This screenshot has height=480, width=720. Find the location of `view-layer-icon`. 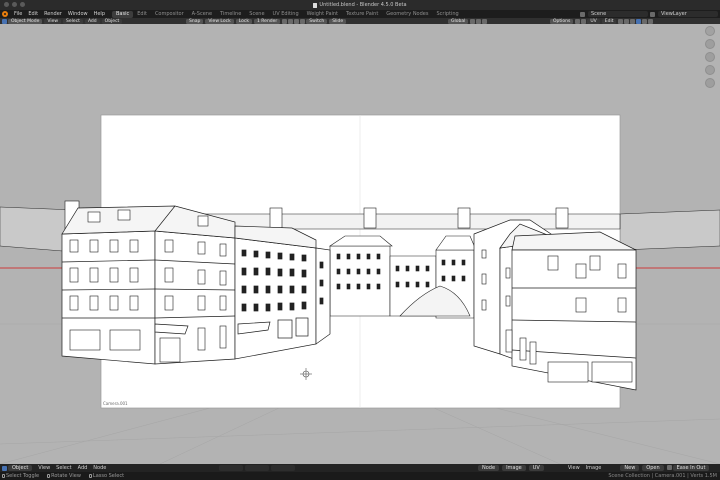

view-layer-icon is located at coordinates (652, 14).